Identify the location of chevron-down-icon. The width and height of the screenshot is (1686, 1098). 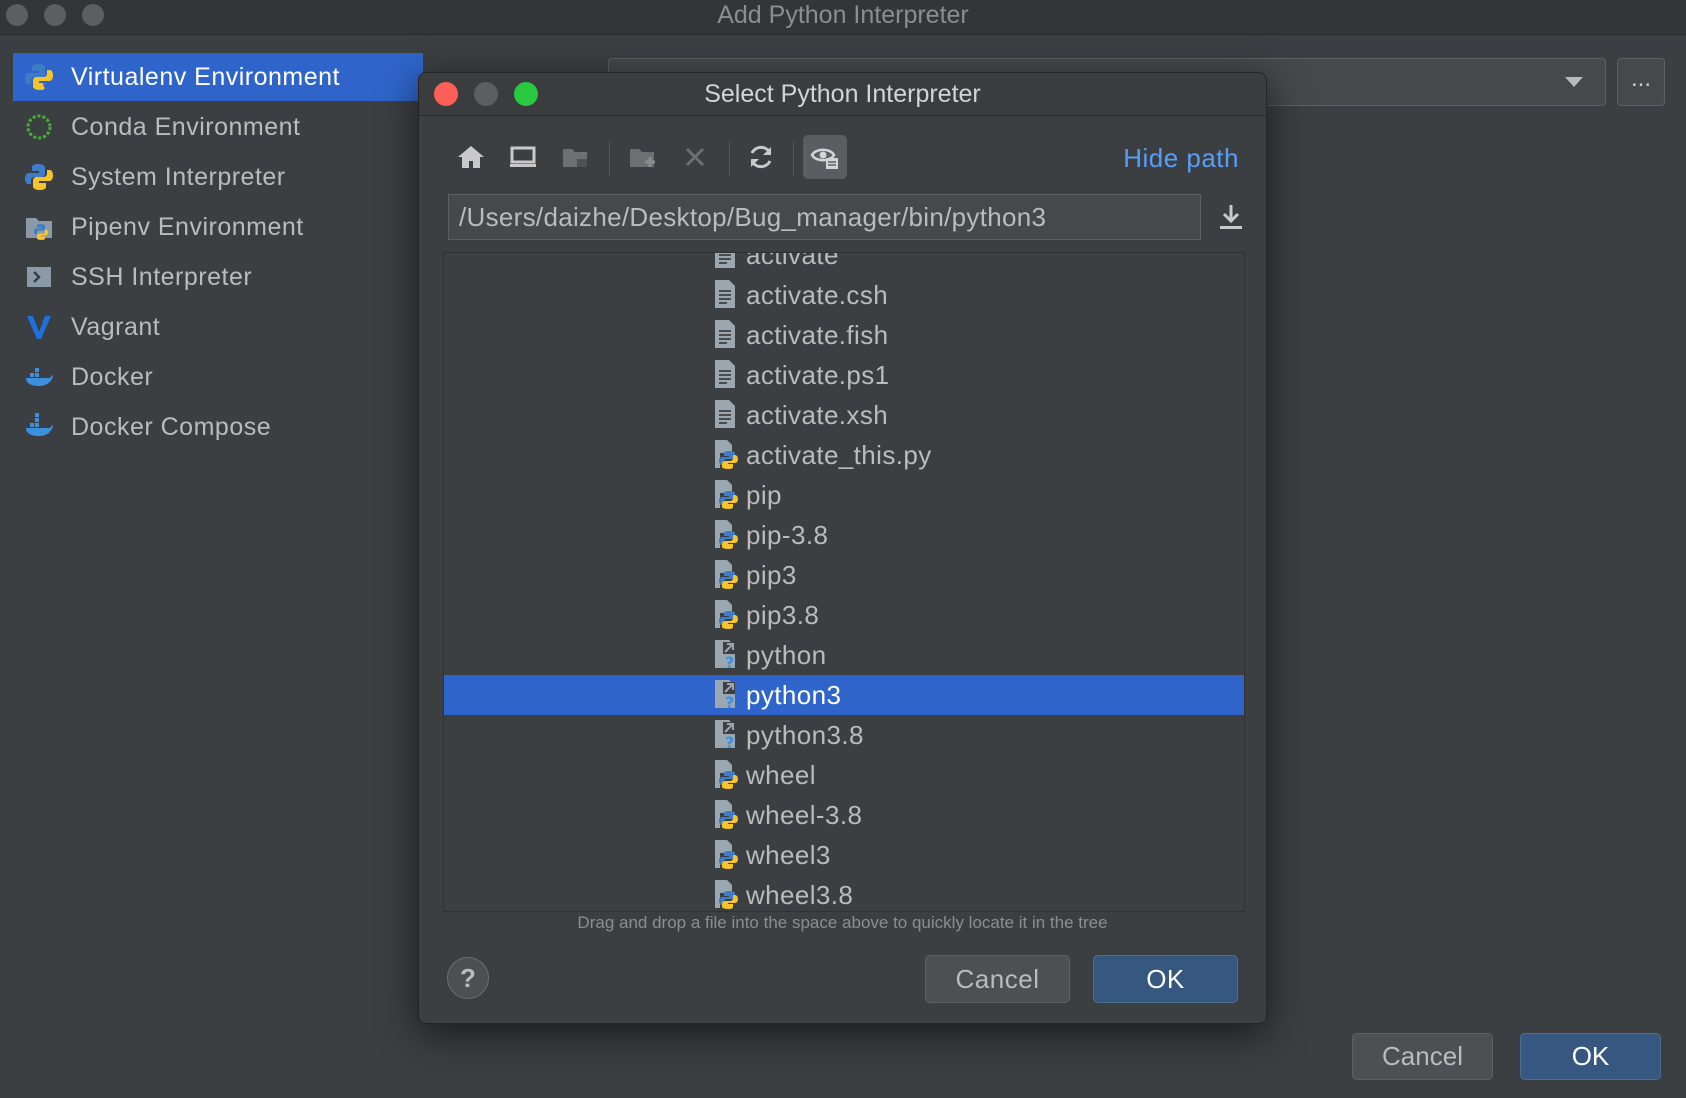
(1574, 82).